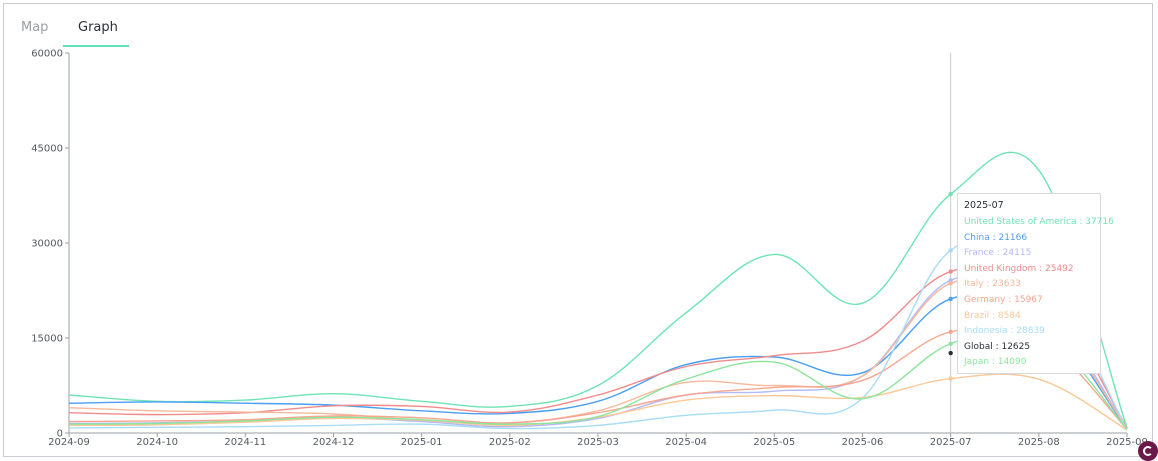 The width and height of the screenshot is (1158, 461). Describe the element at coordinates (1019, 268) in the screenshot. I see `tooltip-row: United Kingdom : 25492` at that location.